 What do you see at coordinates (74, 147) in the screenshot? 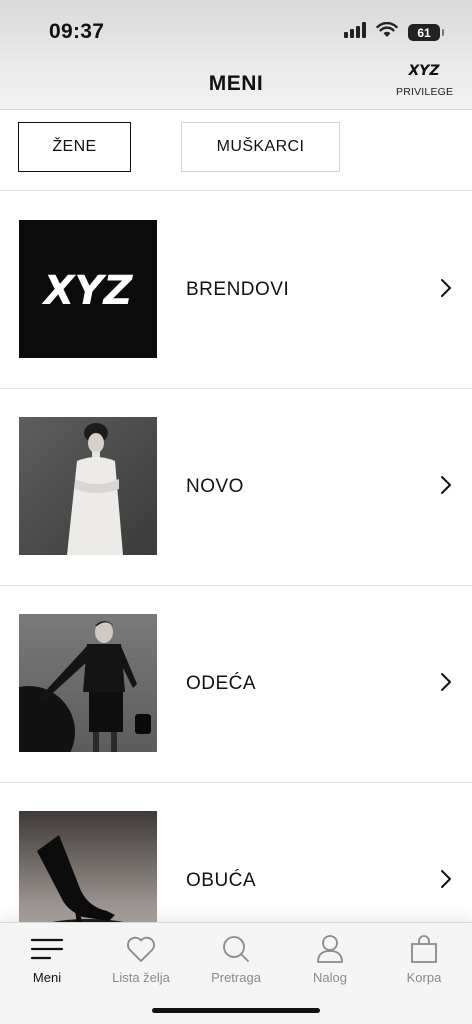
I see `tab-women: ŽENE` at bounding box center [74, 147].